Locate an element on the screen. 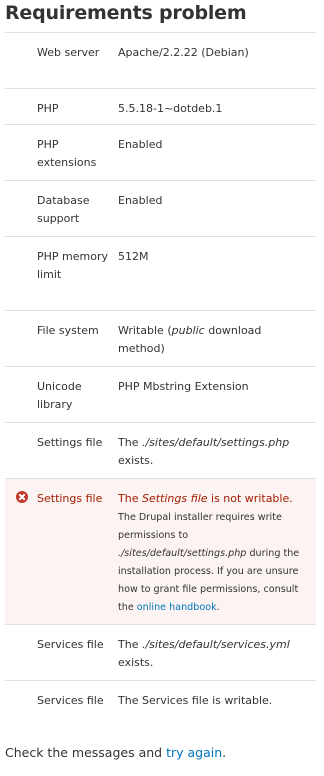 The width and height of the screenshot is (324, 776). error-message: The Settings file is not writable. is located at coordinates (213, 499).